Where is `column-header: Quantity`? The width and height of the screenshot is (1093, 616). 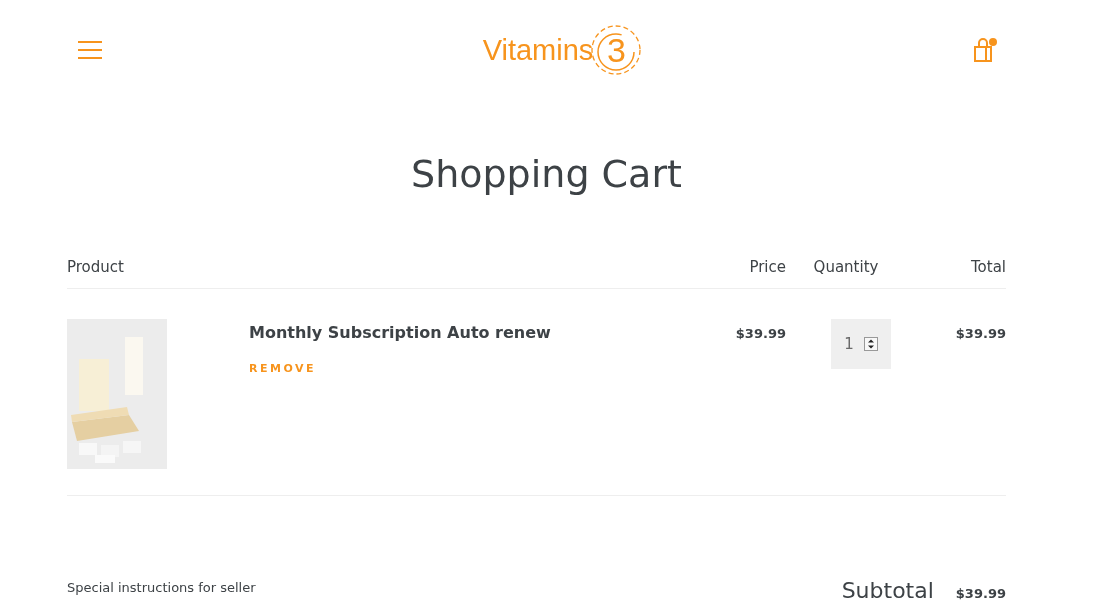 column-header: Quantity is located at coordinates (846, 267).